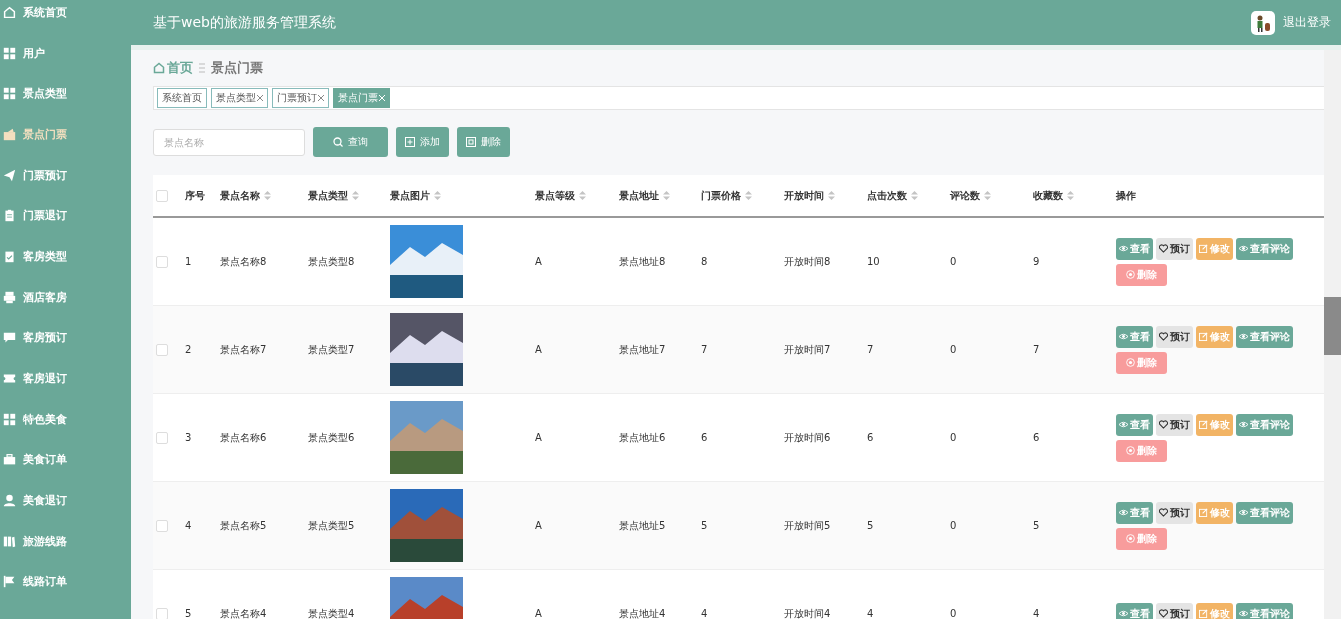 The height and width of the screenshot is (619, 1341). Describe the element at coordinates (240, 195) in the screenshot. I see `column-header: 景点名称` at that location.